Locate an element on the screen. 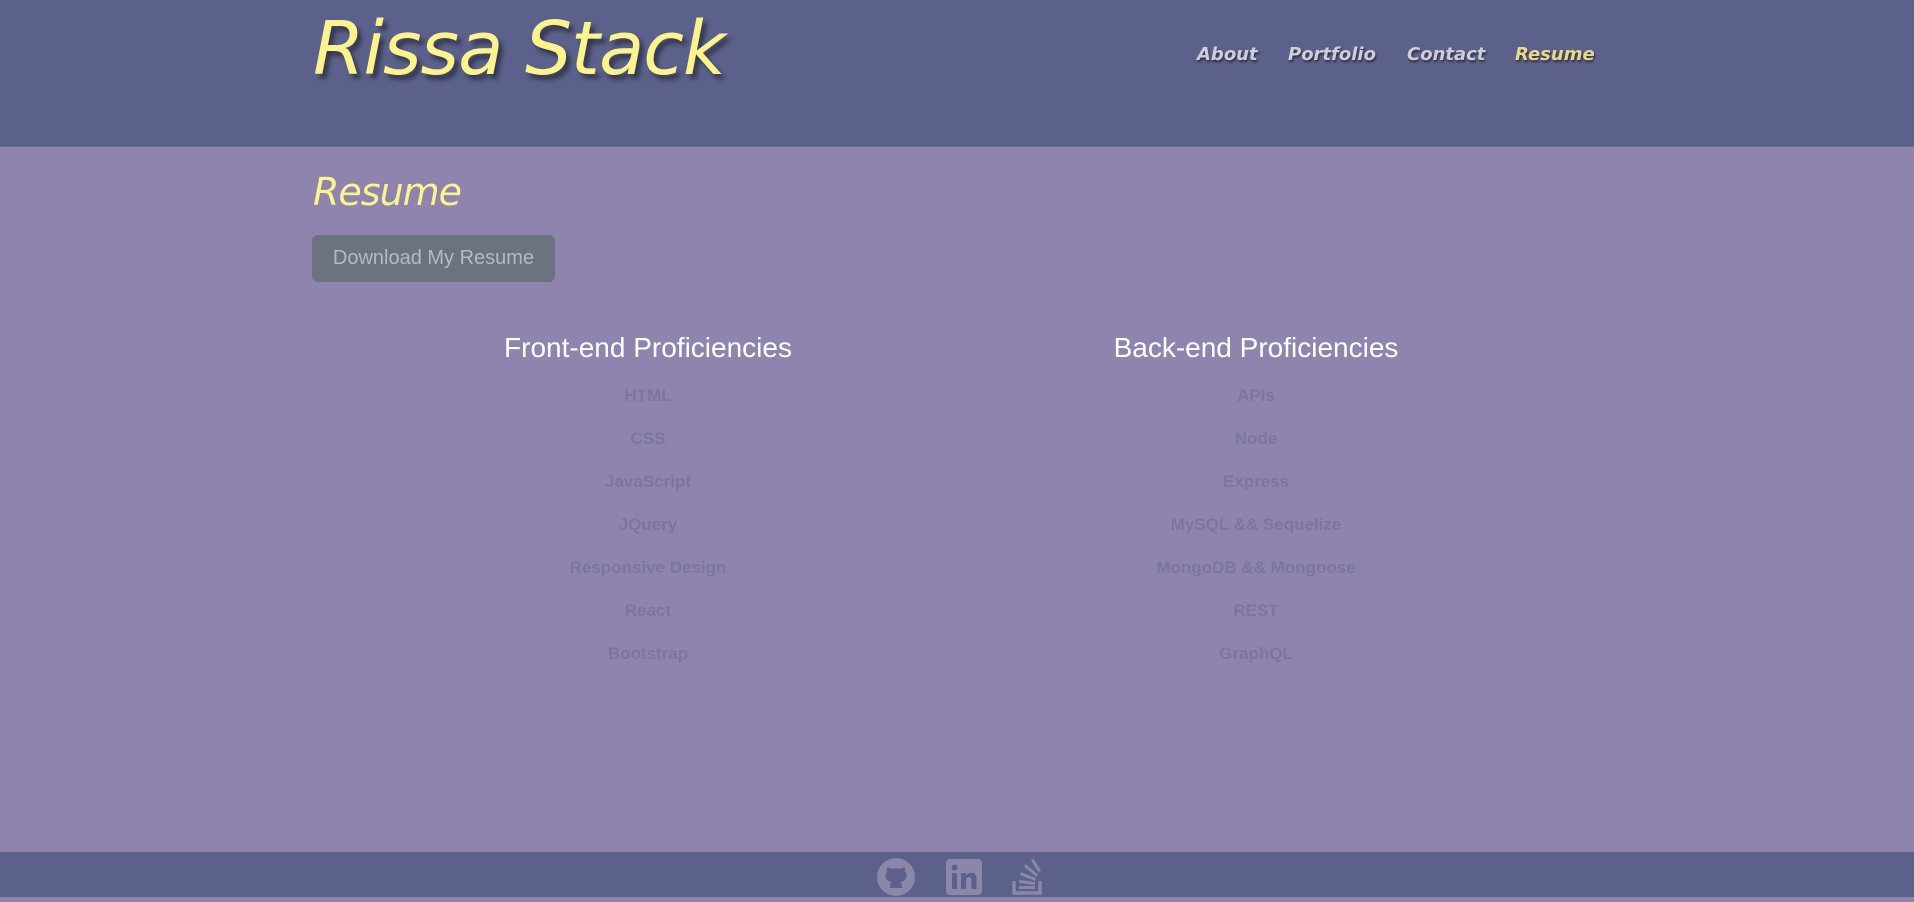  skill-item: Node is located at coordinates (1256, 438).